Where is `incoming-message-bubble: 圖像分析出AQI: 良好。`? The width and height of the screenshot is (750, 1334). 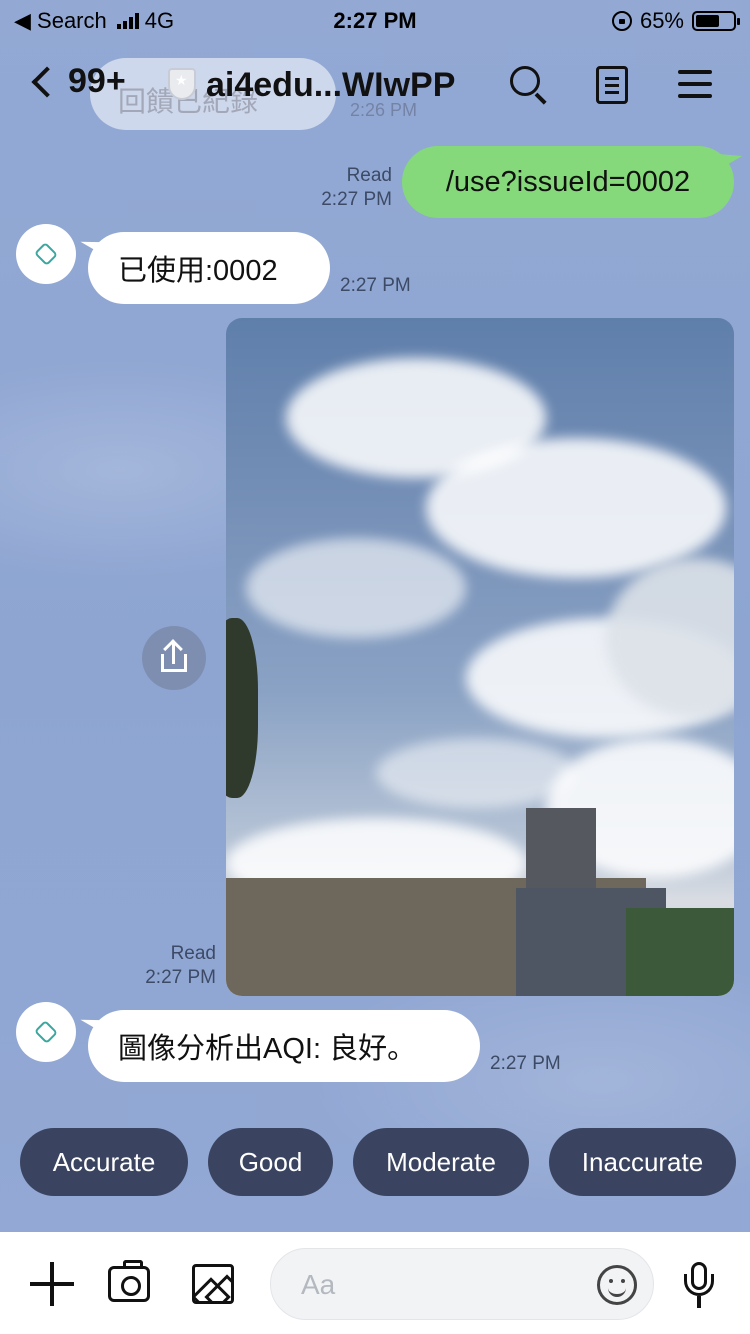 incoming-message-bubble: 圖像分析出AQI: 良好。 is located at coordinates (284, 1046).